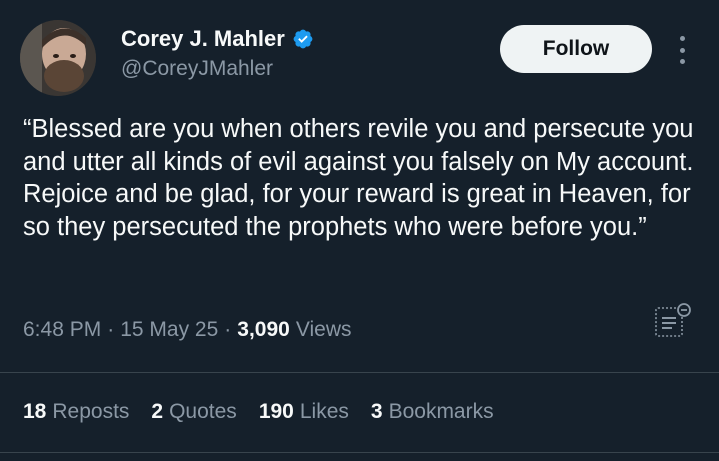 Image resolution: width=719 pixels, height=461 pixels. What do you see at coordinates (157, 411) in the screenshot?
I see `quotes-count: 2` at bounding box center [157, 411].